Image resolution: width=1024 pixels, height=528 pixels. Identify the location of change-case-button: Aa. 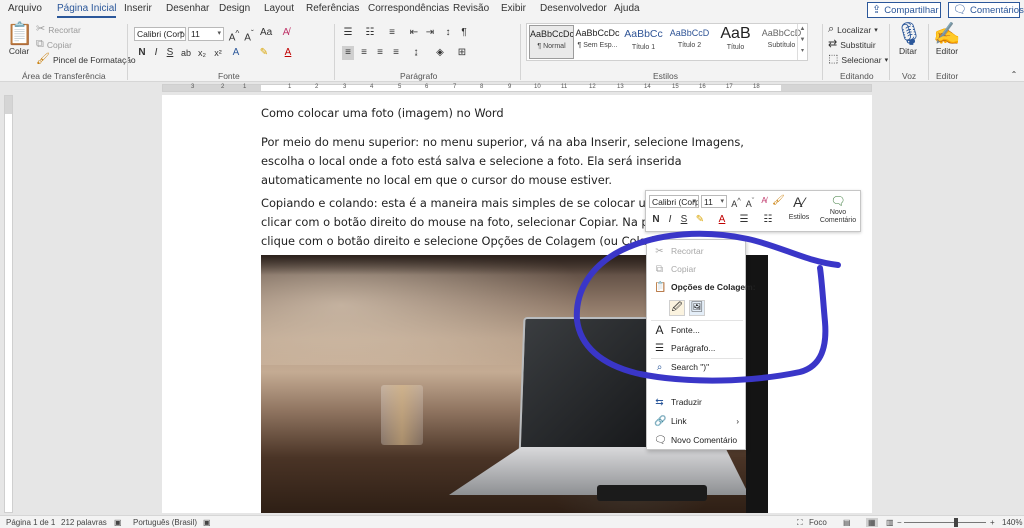
(266, 33).